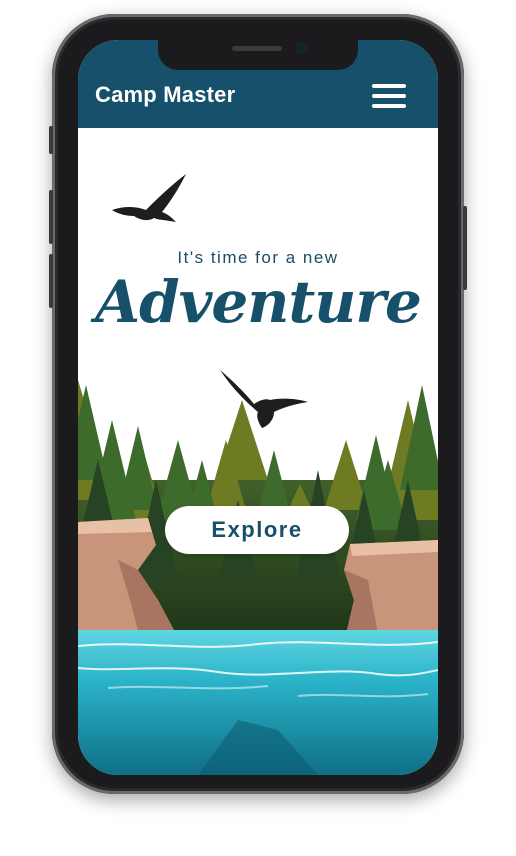  What do you see at coordinates (165, 94) in the screenshot?
I see `app-title: Camp Master` at bounding box center [165, 94].